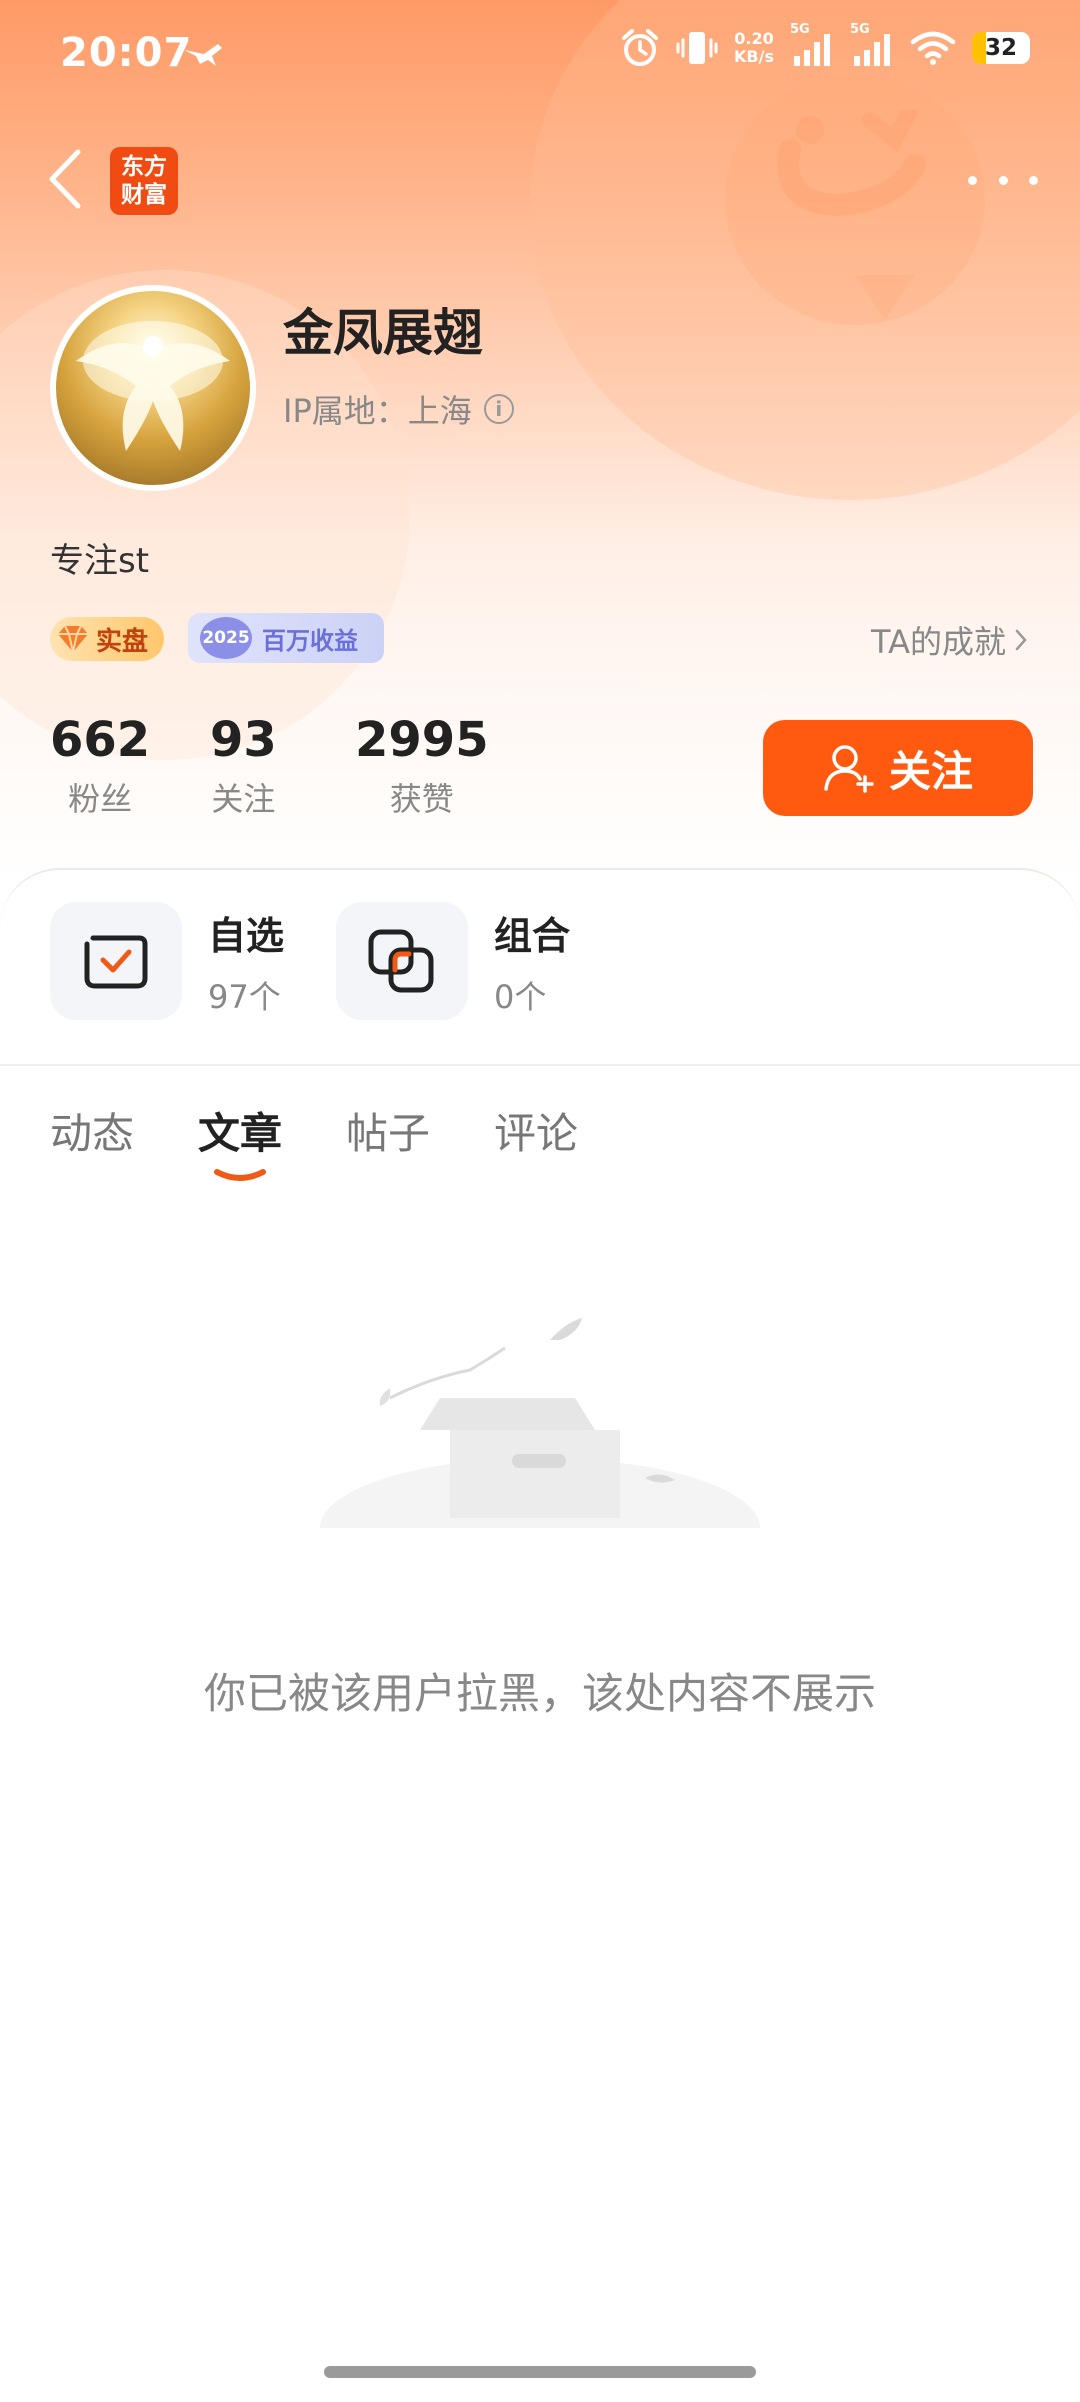 Image resolution: width=1080 pixels, height=2402 pixels. I want to click on battery-icon: 32, so click(1001, 48).